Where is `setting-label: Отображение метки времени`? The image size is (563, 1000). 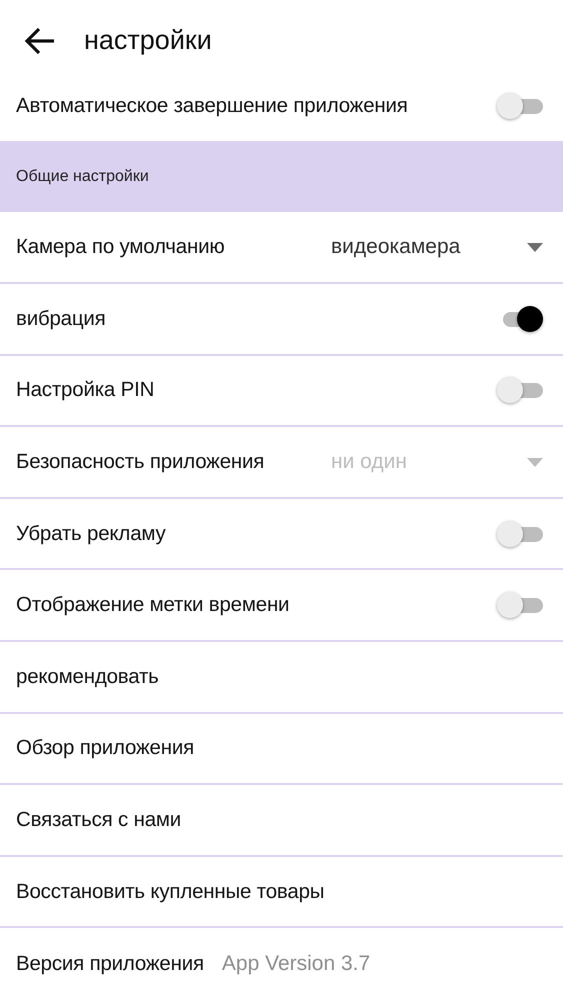
setting-label: Отображение метки времени is located at coordinates (153, 605).